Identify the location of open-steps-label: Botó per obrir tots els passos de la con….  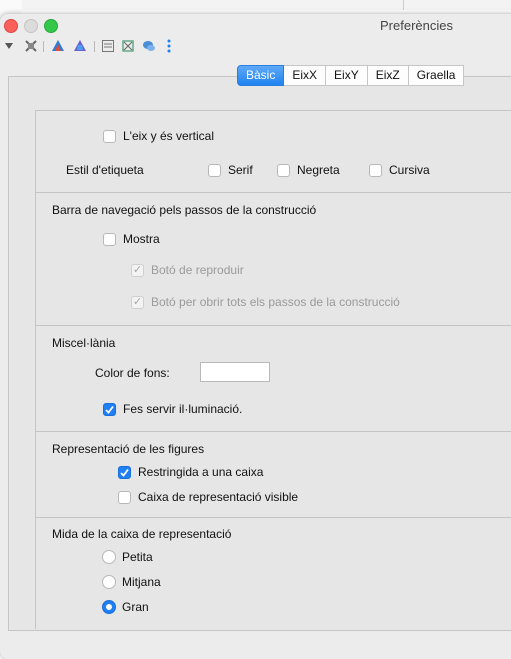
(275, 302).